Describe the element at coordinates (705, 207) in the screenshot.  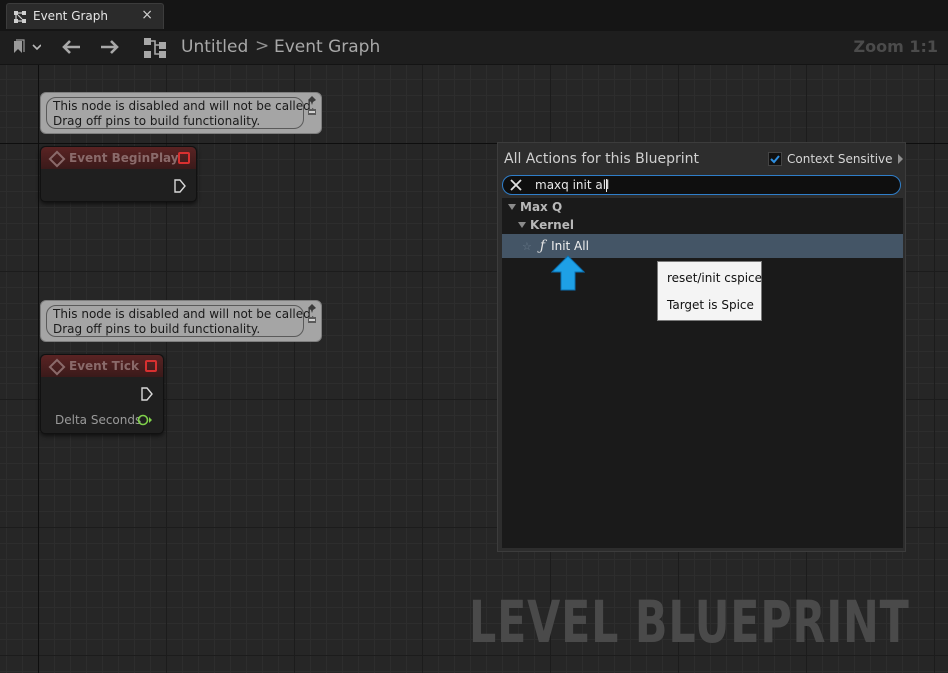
I see `category-max-q: Max Q` at that location.